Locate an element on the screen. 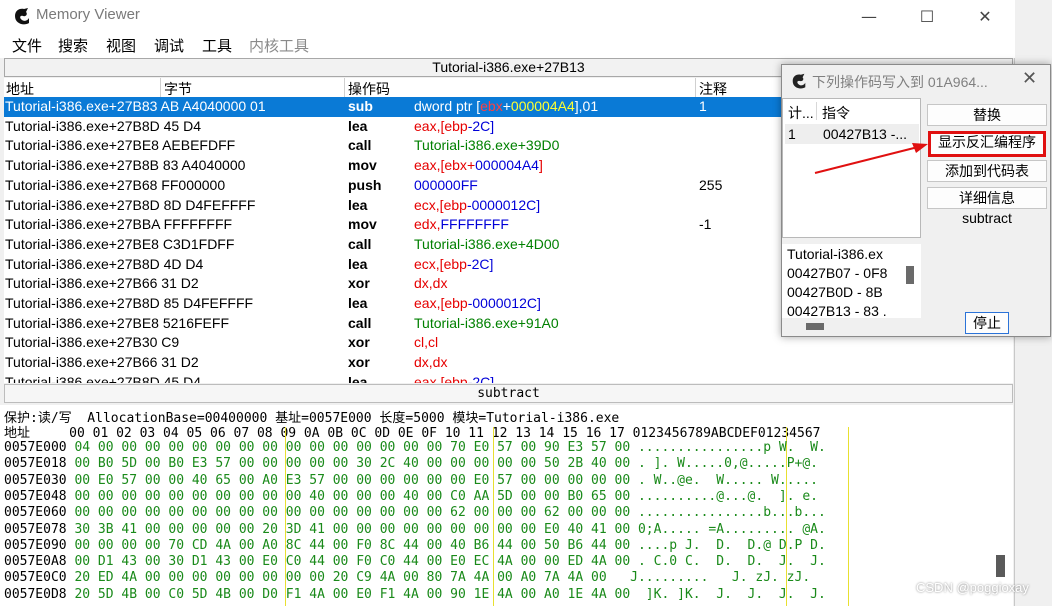 This screenshot has width=1052, height=606. hex-scrollbar-thumb is located at coordinates (1000, 566).